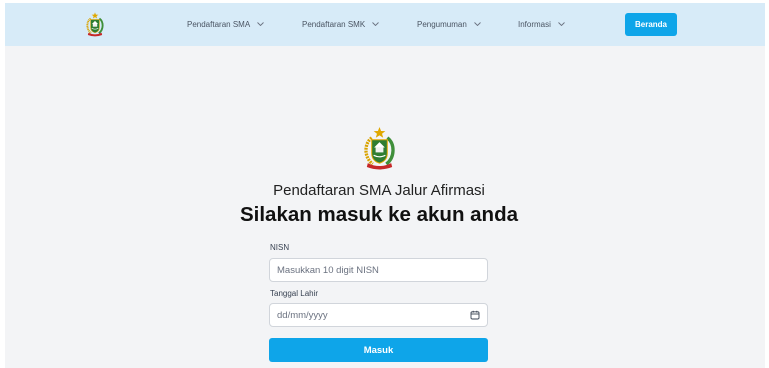 Image resolution: width=769 pixels, height=368 pixels. I want to click on nav-item-pengumuman: Pengumuman, so click(449, 24).